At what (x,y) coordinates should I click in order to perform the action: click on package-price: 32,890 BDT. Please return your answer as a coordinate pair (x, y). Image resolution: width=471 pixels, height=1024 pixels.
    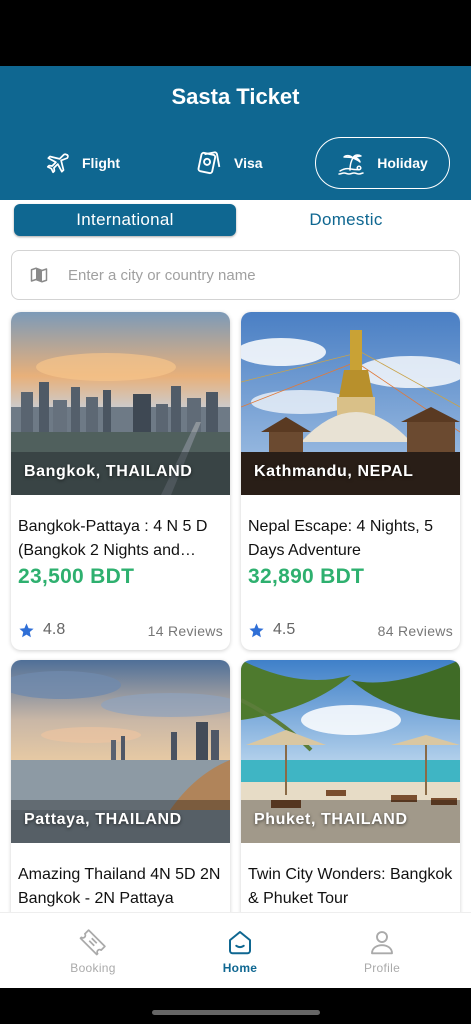
    Looking at the image, I should click on (306, 576).